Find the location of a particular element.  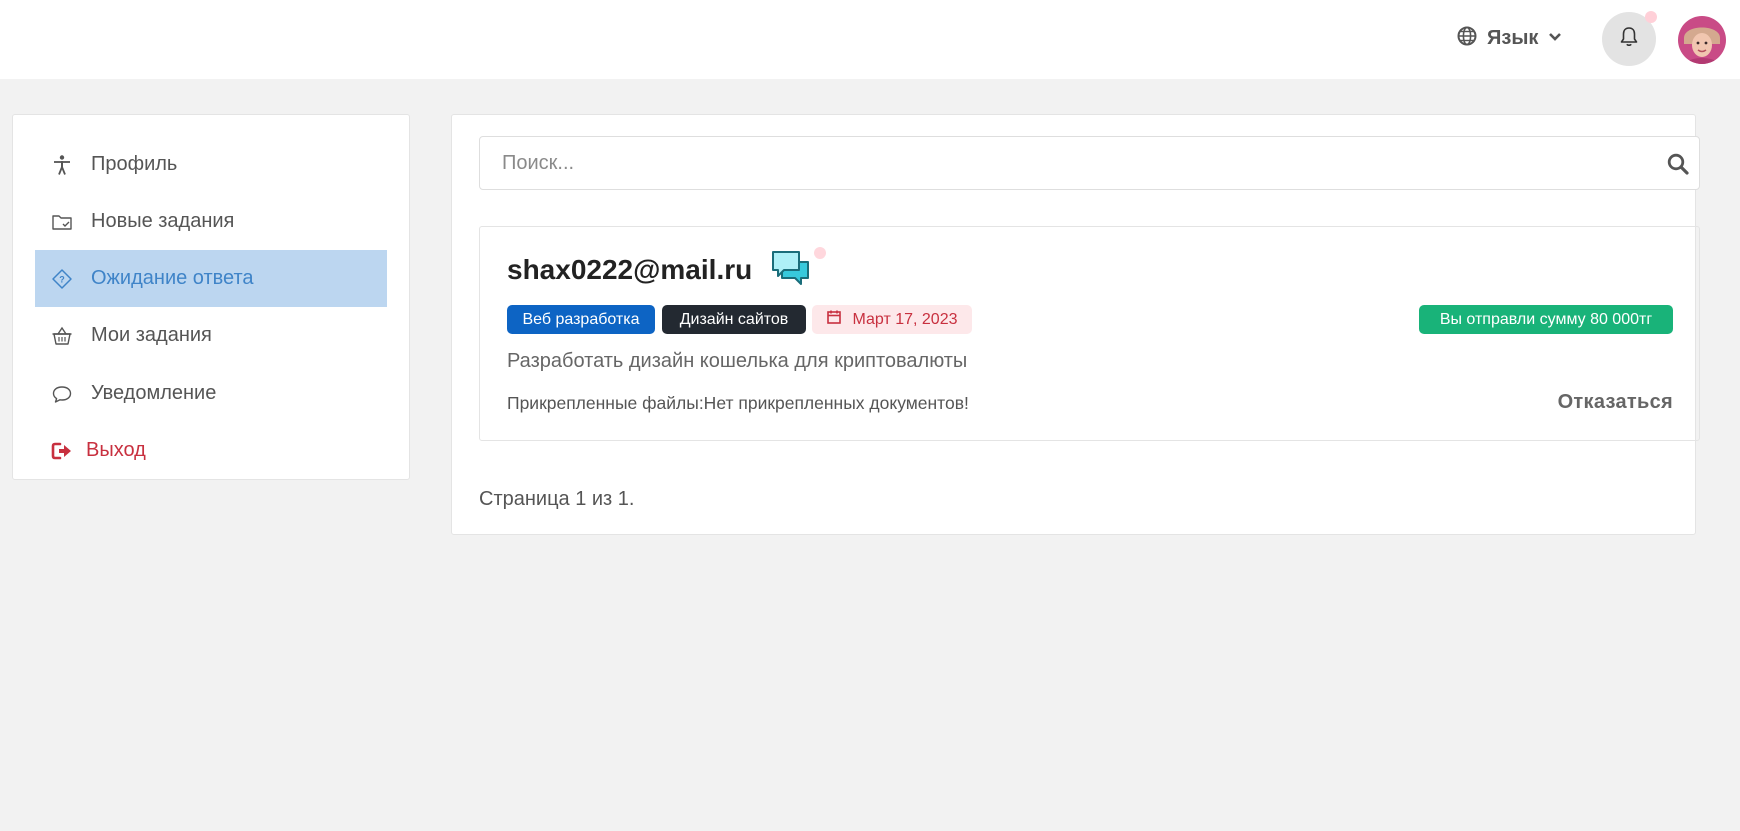

sidebar-item-label: Мои задания is located at coordinates (151, 335).